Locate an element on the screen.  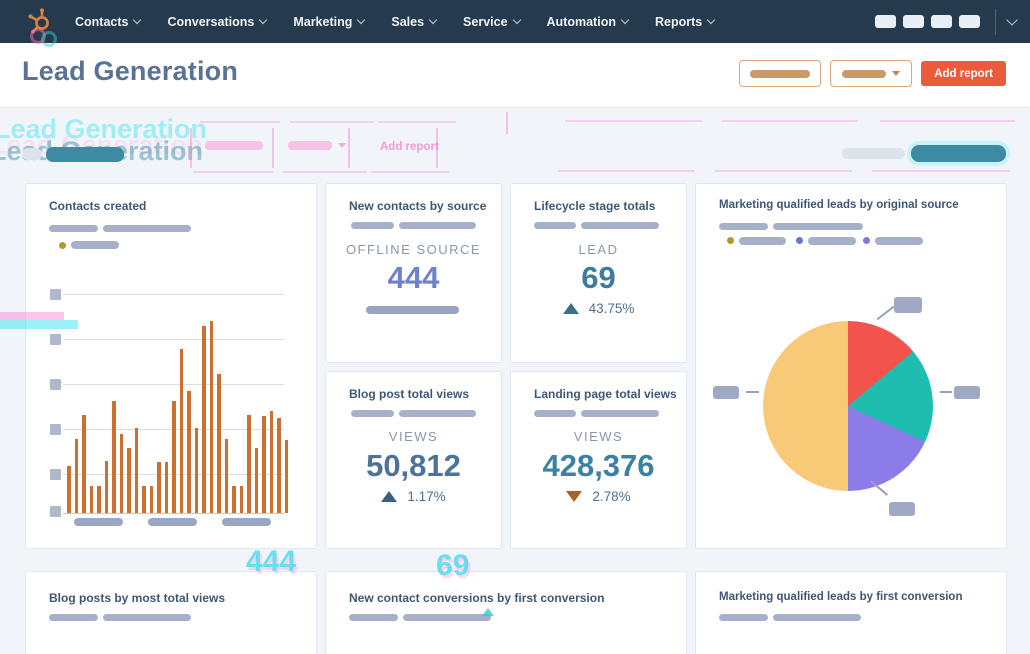
report-title: Lifecycle stage totals is located at coordinates (595, 206).